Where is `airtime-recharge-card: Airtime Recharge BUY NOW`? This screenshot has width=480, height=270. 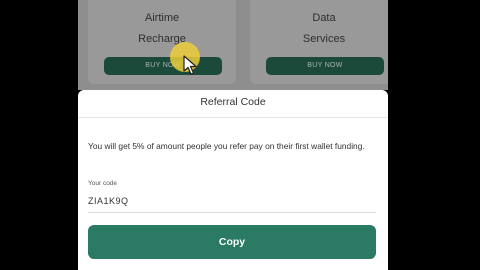
airtime-recharge-card: Airtime Recharge BUY NOW is located at coordinates (162, 42).